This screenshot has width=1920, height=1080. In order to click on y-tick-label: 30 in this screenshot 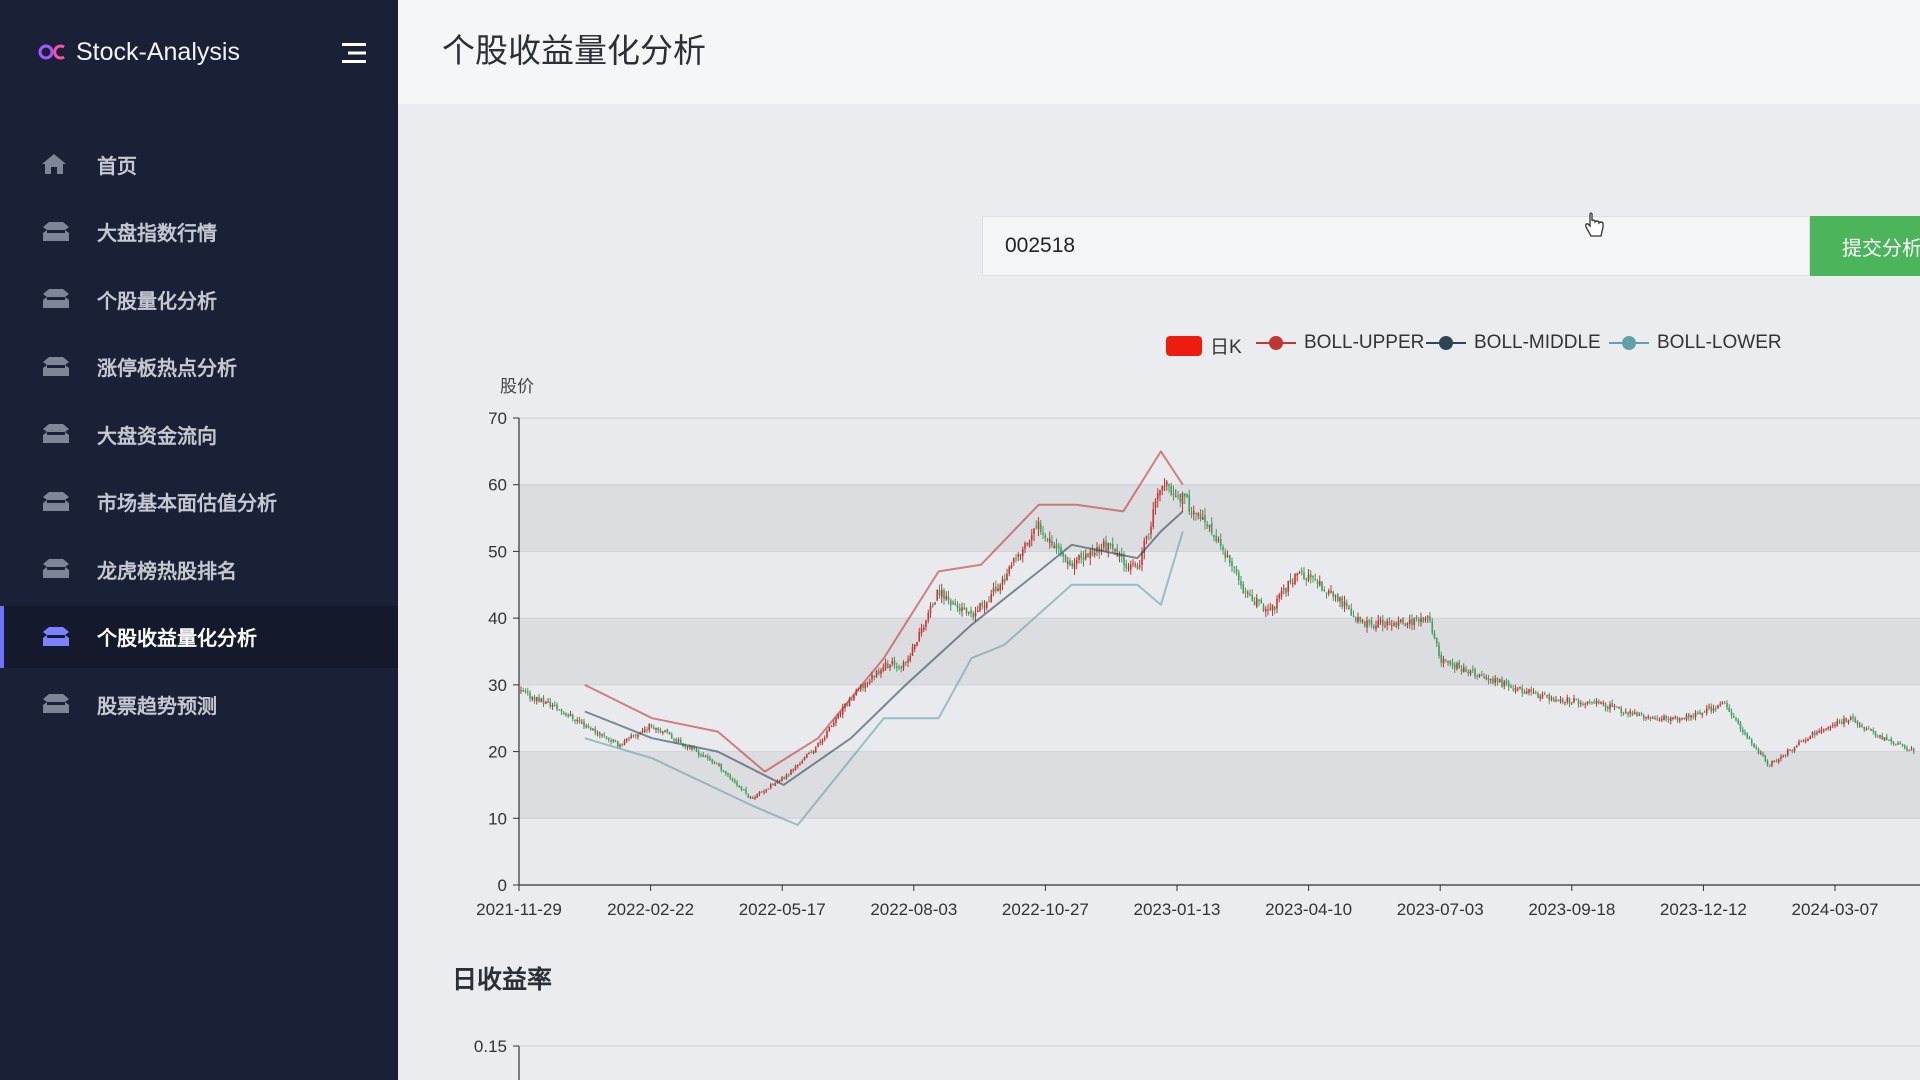, I will do `click(497, 685)`.